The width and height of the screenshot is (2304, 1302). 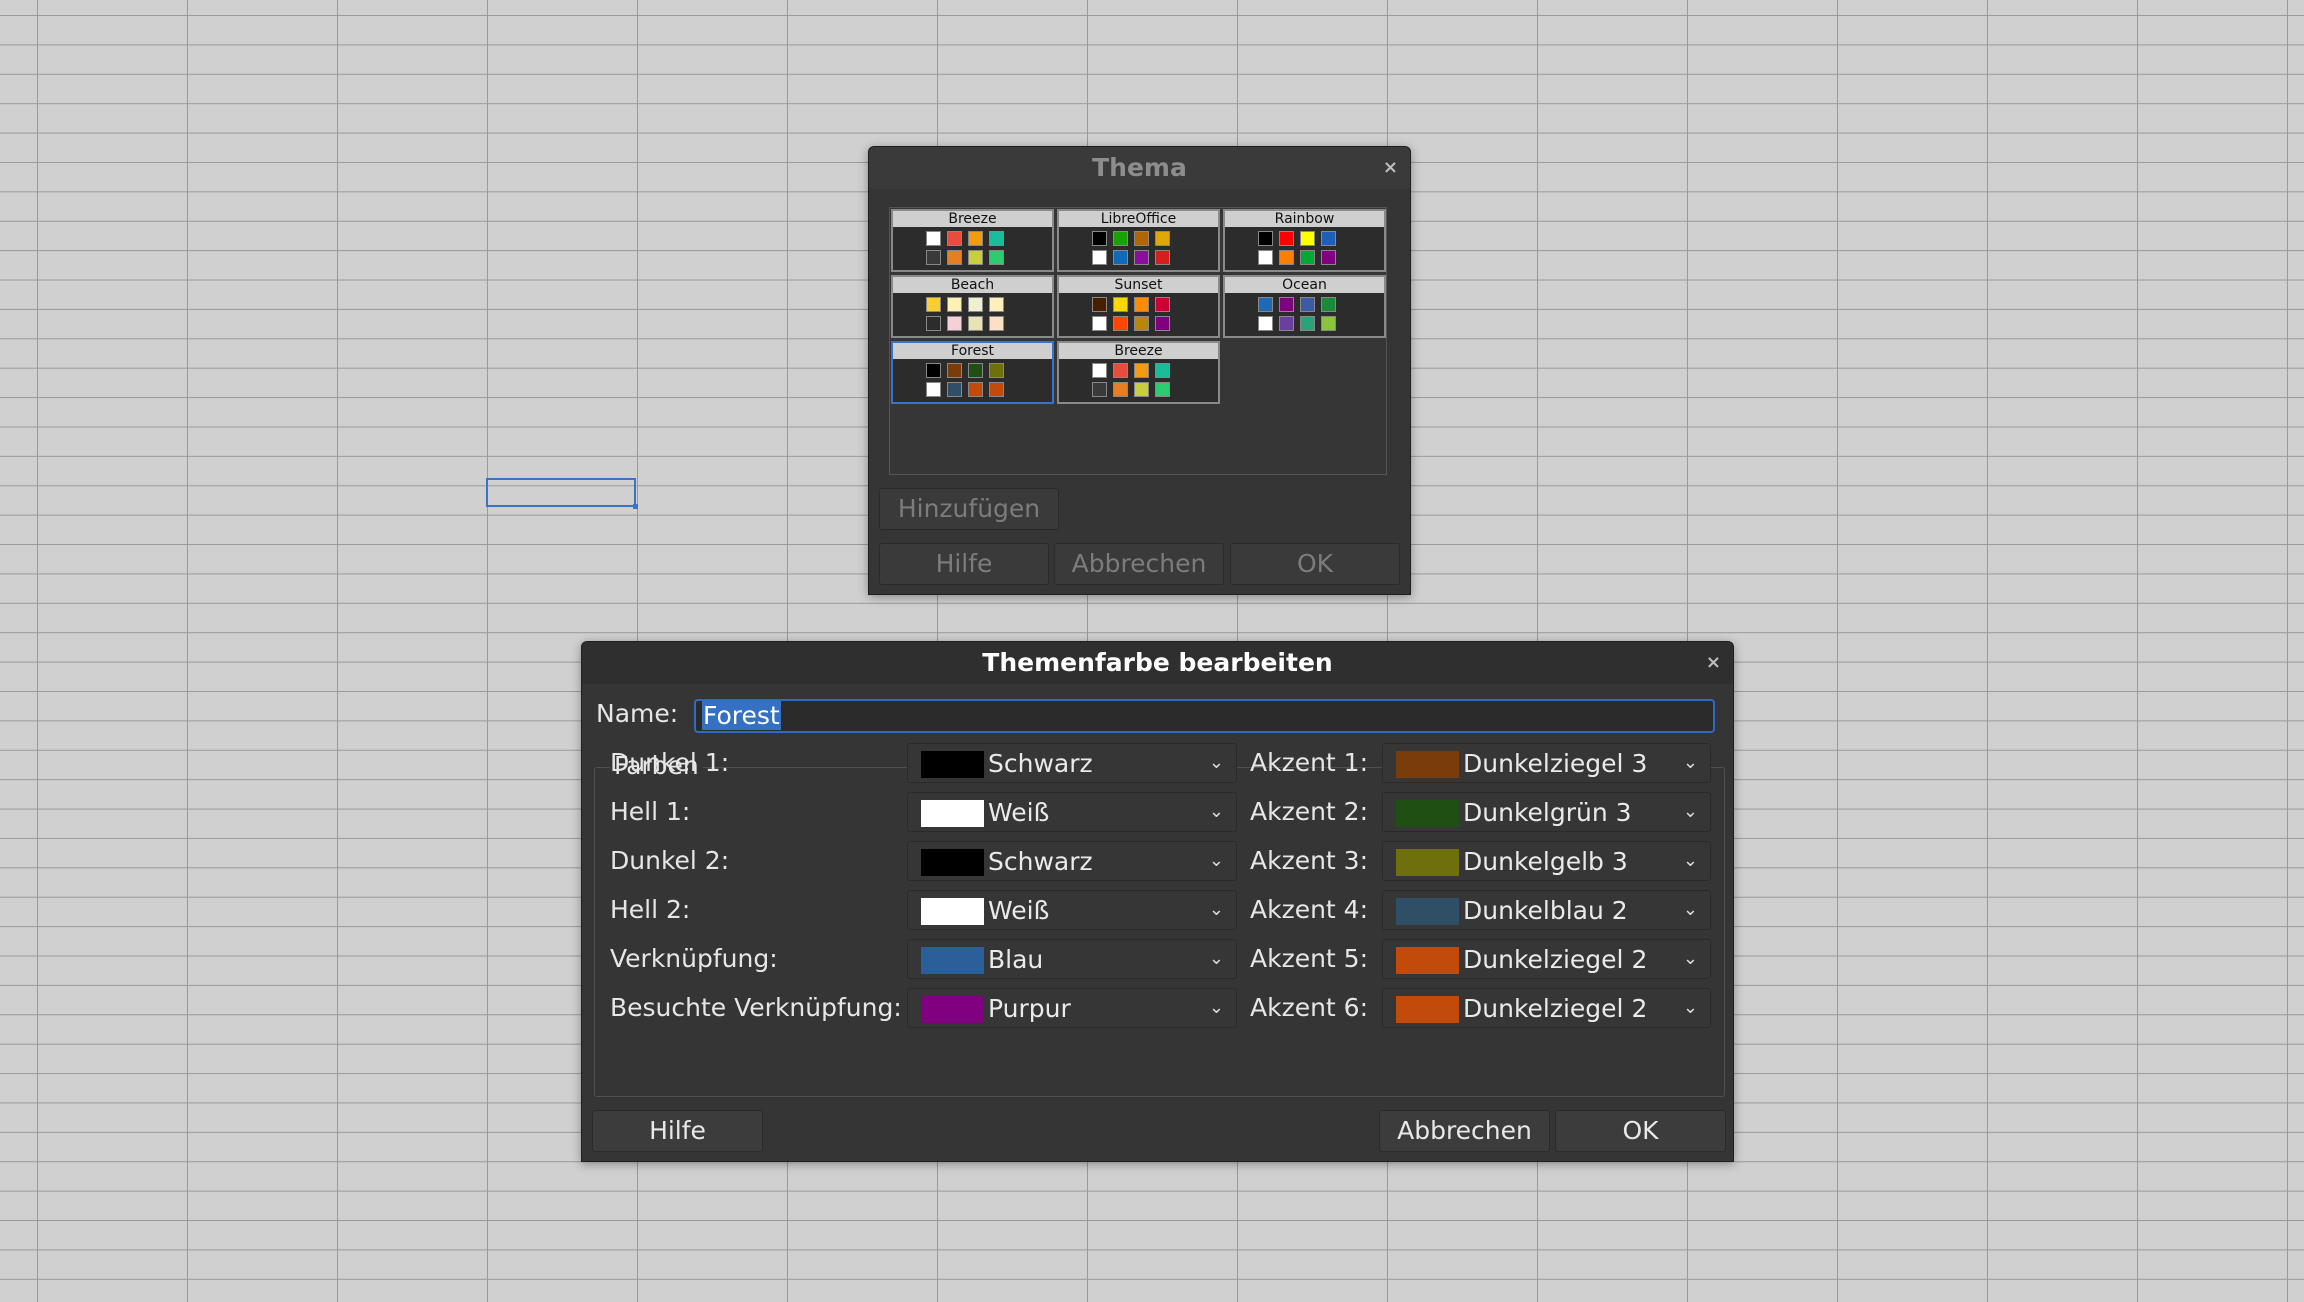 I want to click on color-label: Hell 2:, so click(x=650, y=909).